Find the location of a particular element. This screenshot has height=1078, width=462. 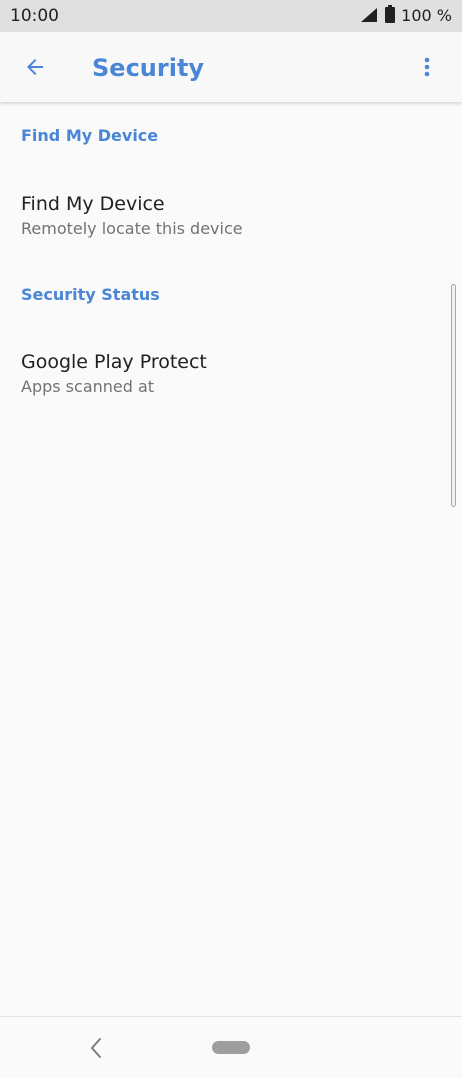

item-title: Google Play Protect is located at coordinates (114, 362).